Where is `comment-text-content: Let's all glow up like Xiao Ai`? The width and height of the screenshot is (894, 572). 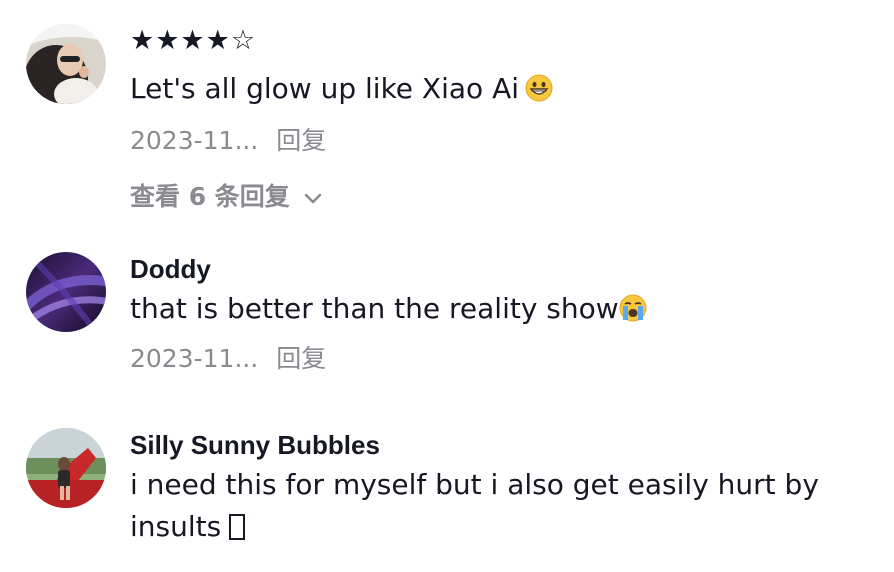 comment-text-content: Let's all glow up like Xiao Ai is located at coordinates (325, 88).